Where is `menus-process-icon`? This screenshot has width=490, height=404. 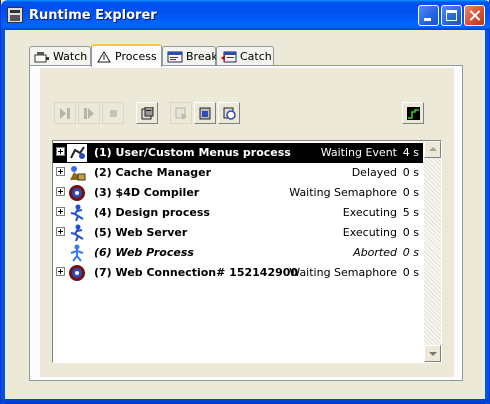 menus-process-icon is located at coordinates (77, 153).